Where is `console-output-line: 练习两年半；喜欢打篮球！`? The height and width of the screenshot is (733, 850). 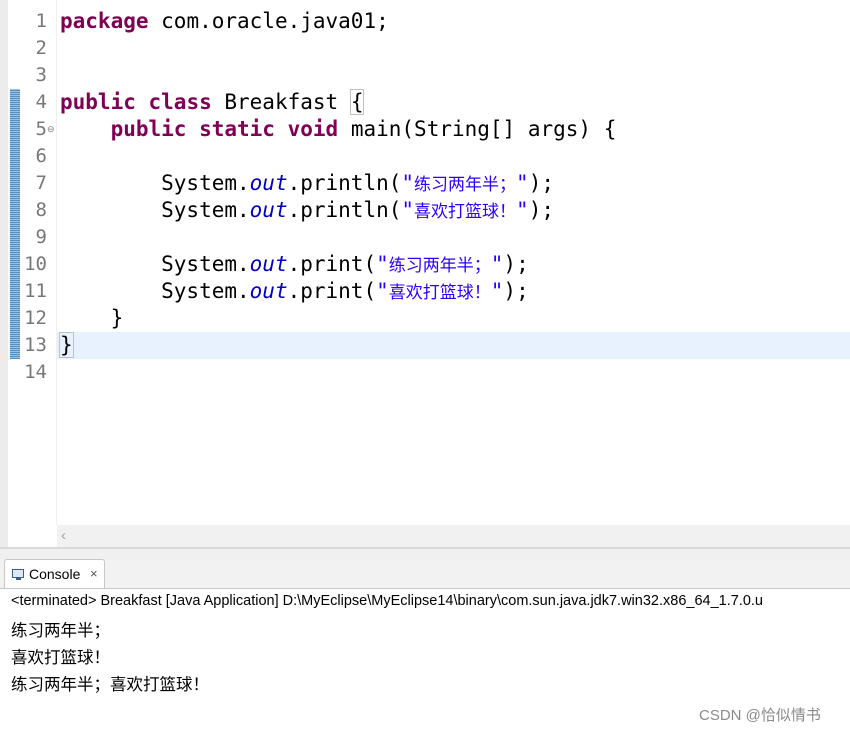 console-output-line: 练习两年半；喜欢打篮球！ is located at coordinates (110, 684).